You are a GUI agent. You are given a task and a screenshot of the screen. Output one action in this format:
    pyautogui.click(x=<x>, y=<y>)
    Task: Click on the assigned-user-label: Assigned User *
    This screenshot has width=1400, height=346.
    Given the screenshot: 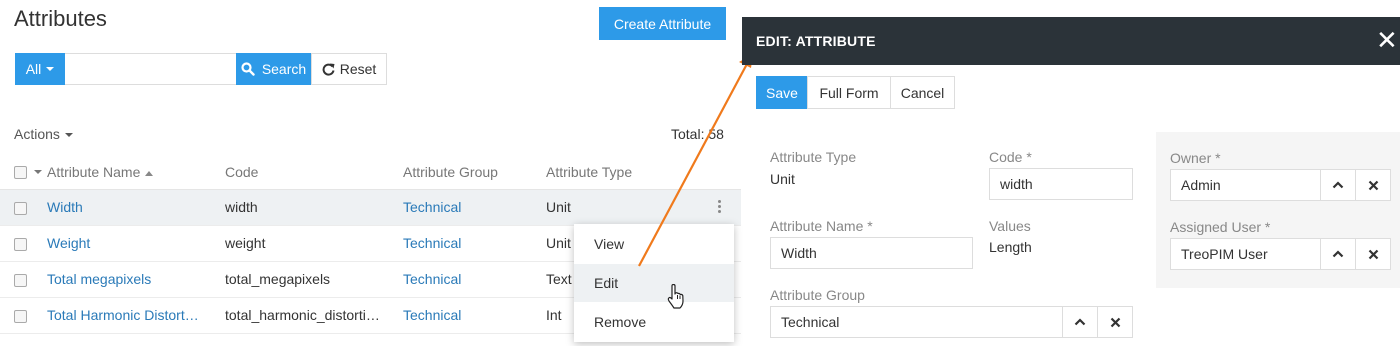 What is the action you would take?
    pyautogui.click(x=1220, y=227)
    